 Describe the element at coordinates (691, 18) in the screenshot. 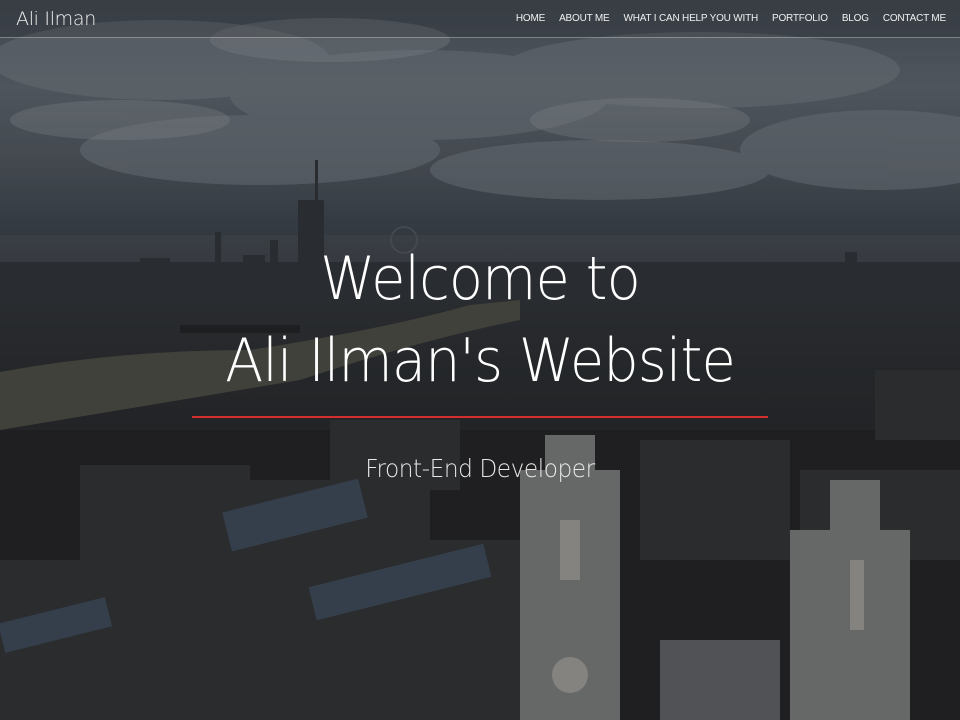

I see `nav-link-services: WHAT I CAN HELP YOU WITH` at that location.